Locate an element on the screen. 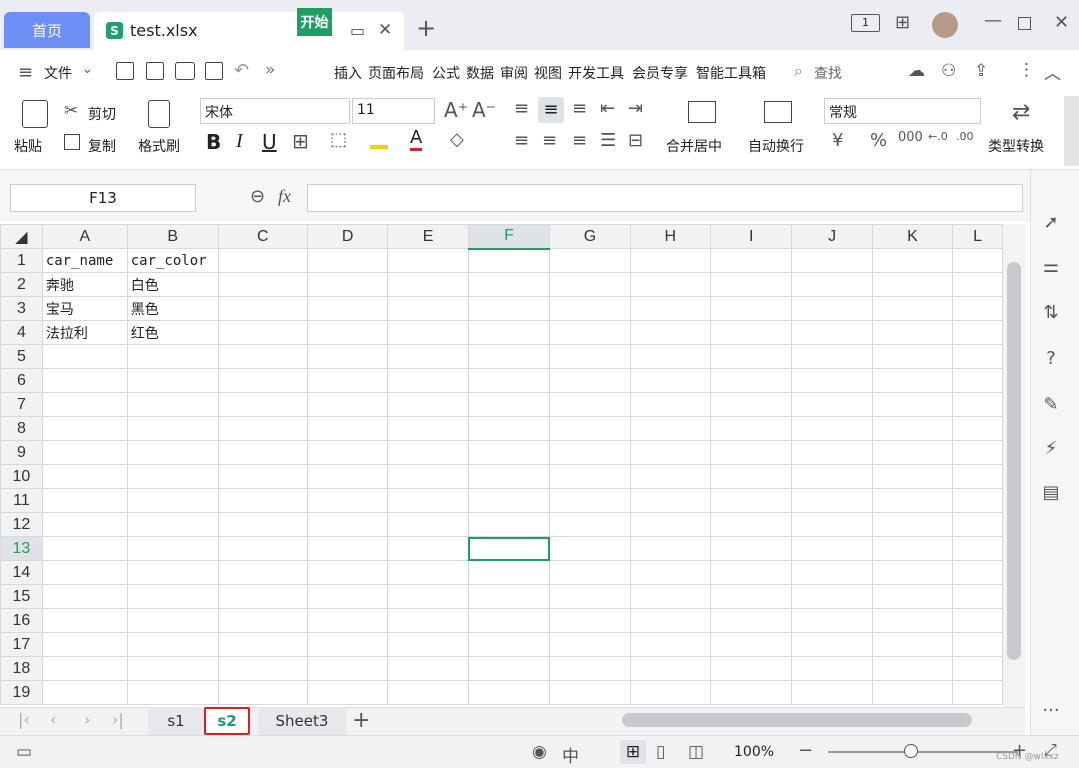  window-count-icon: 1 is located at coordinates (865, 23).